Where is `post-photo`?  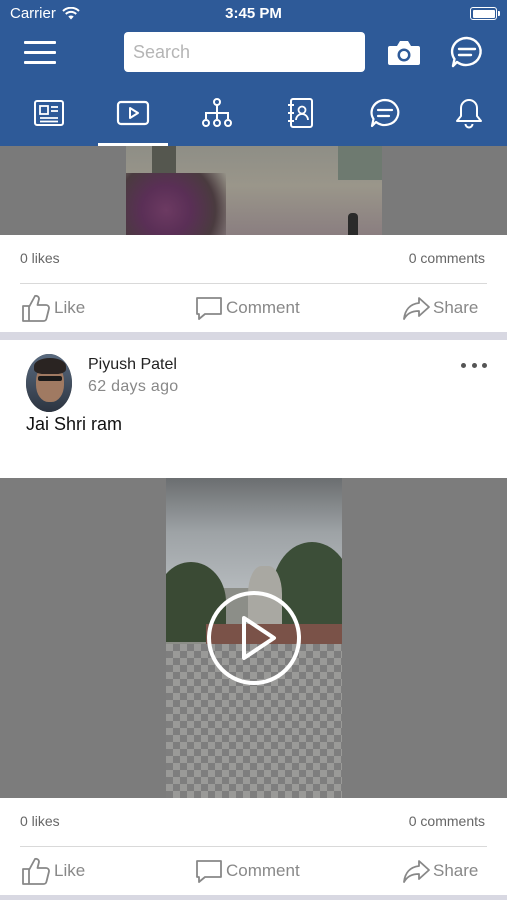
post-photo is located at coordinates (254, 190).